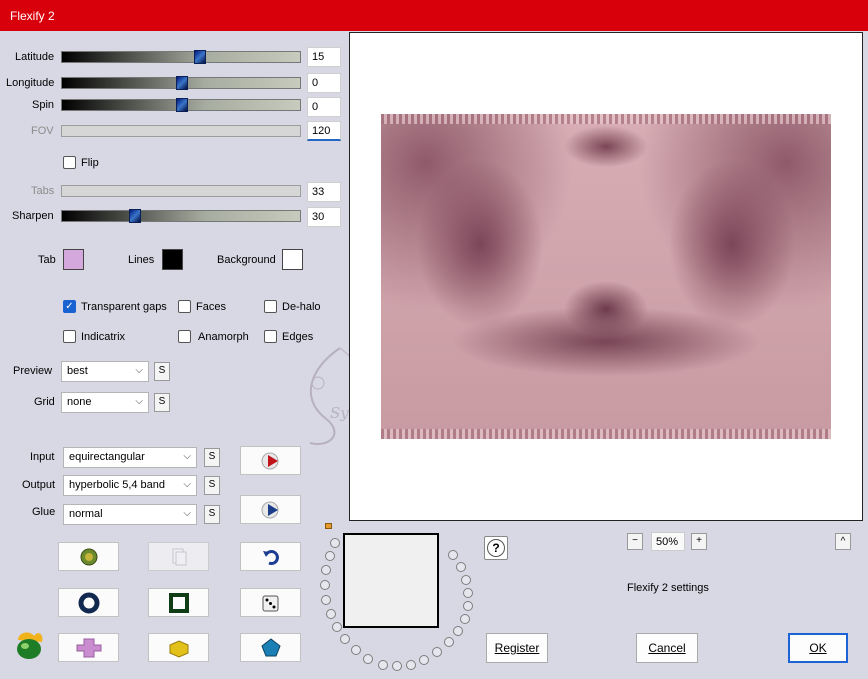 Image resolution: width=868 pixels, height=679 pixels. I want to click on latitude-slider, so click(181, 57).